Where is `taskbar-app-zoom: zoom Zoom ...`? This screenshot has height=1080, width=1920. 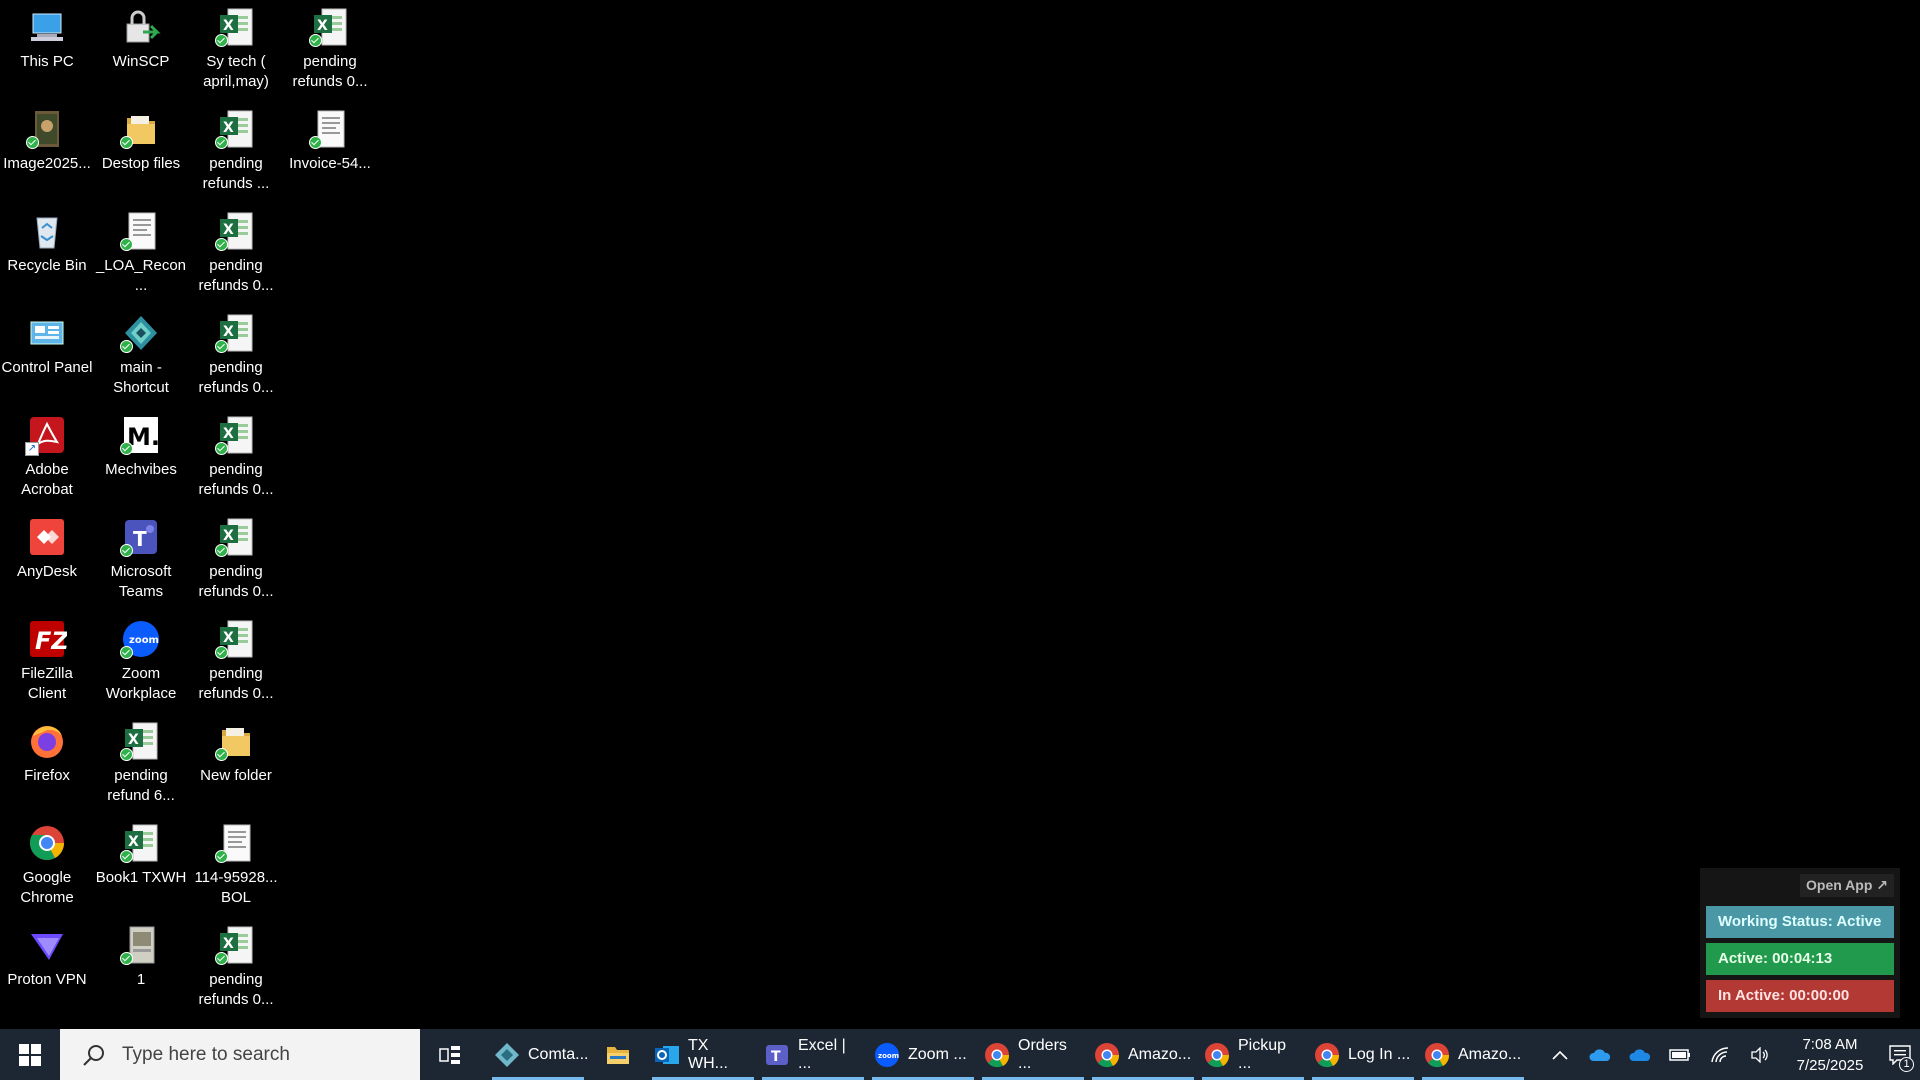
taskbar-app-zoom: zoom Zoom ... is located at coordinates (923, 1054).